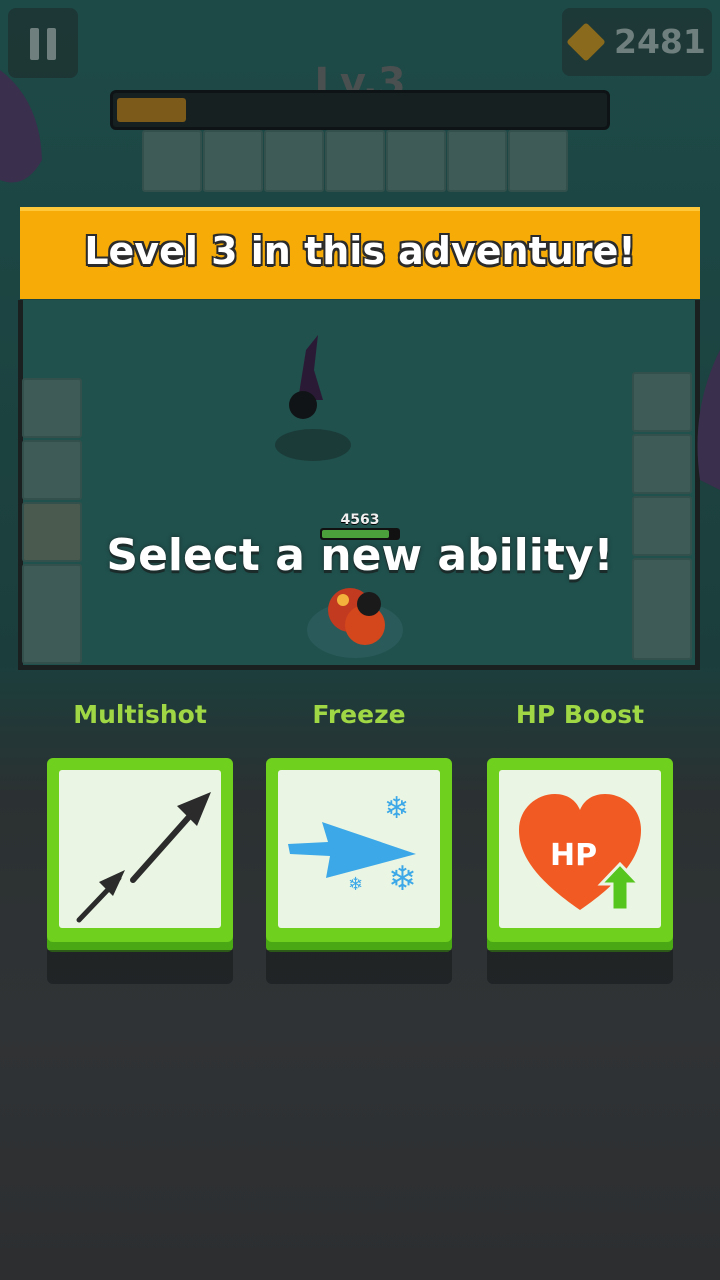  What do you see at coordinates (360, 555) in the screenshot?
I see `select-ability-prompt: Select a new ability!` at bounding box center [360, 555].